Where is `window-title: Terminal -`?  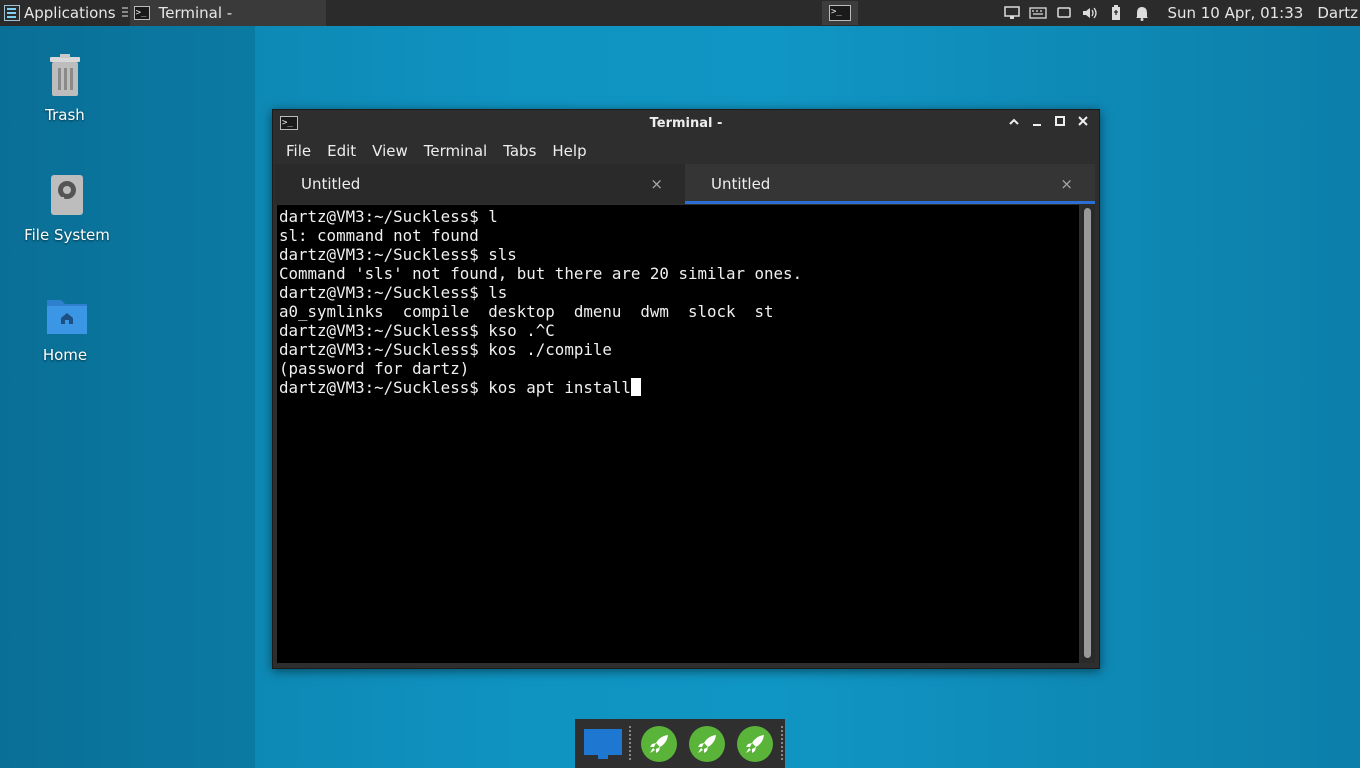
window-title: Terminal - is located at coordinates (686, 123).